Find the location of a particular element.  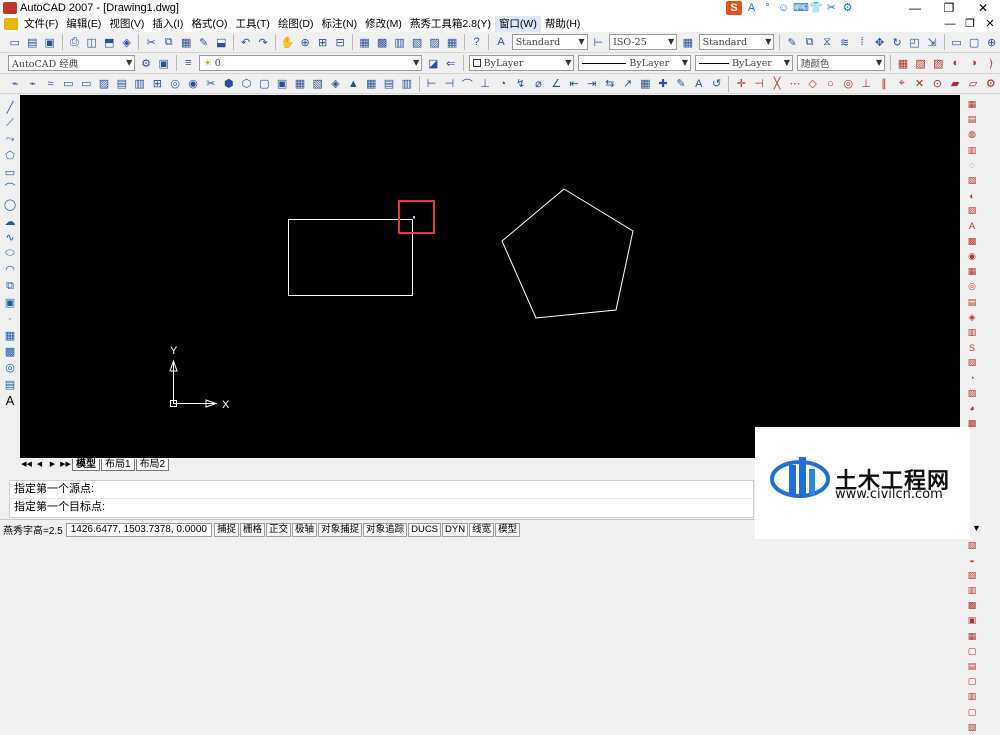

tool-l-icon: ✂ is located at coordinates (211, 84).